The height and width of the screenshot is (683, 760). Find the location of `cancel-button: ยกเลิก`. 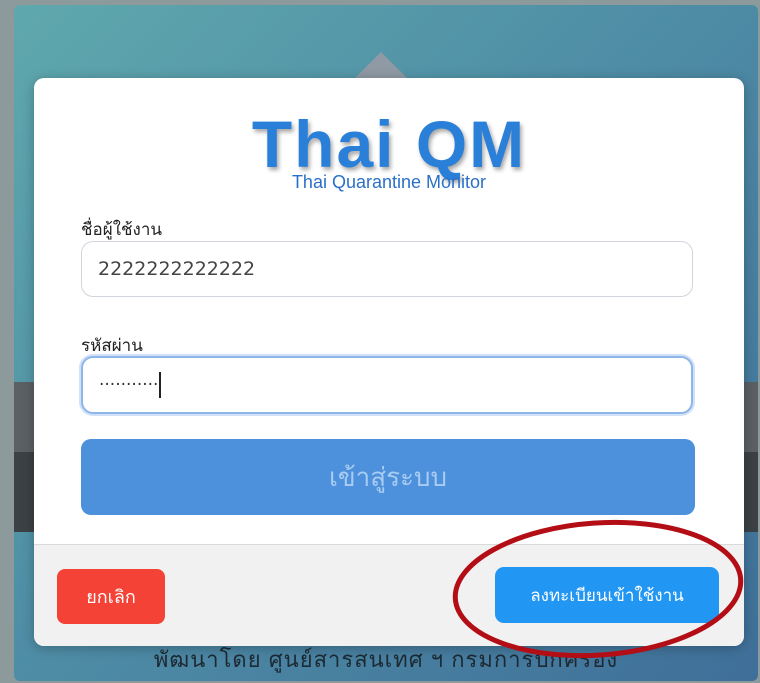

cancel-button: ยกเลิก is located at coordinates (111, 596).